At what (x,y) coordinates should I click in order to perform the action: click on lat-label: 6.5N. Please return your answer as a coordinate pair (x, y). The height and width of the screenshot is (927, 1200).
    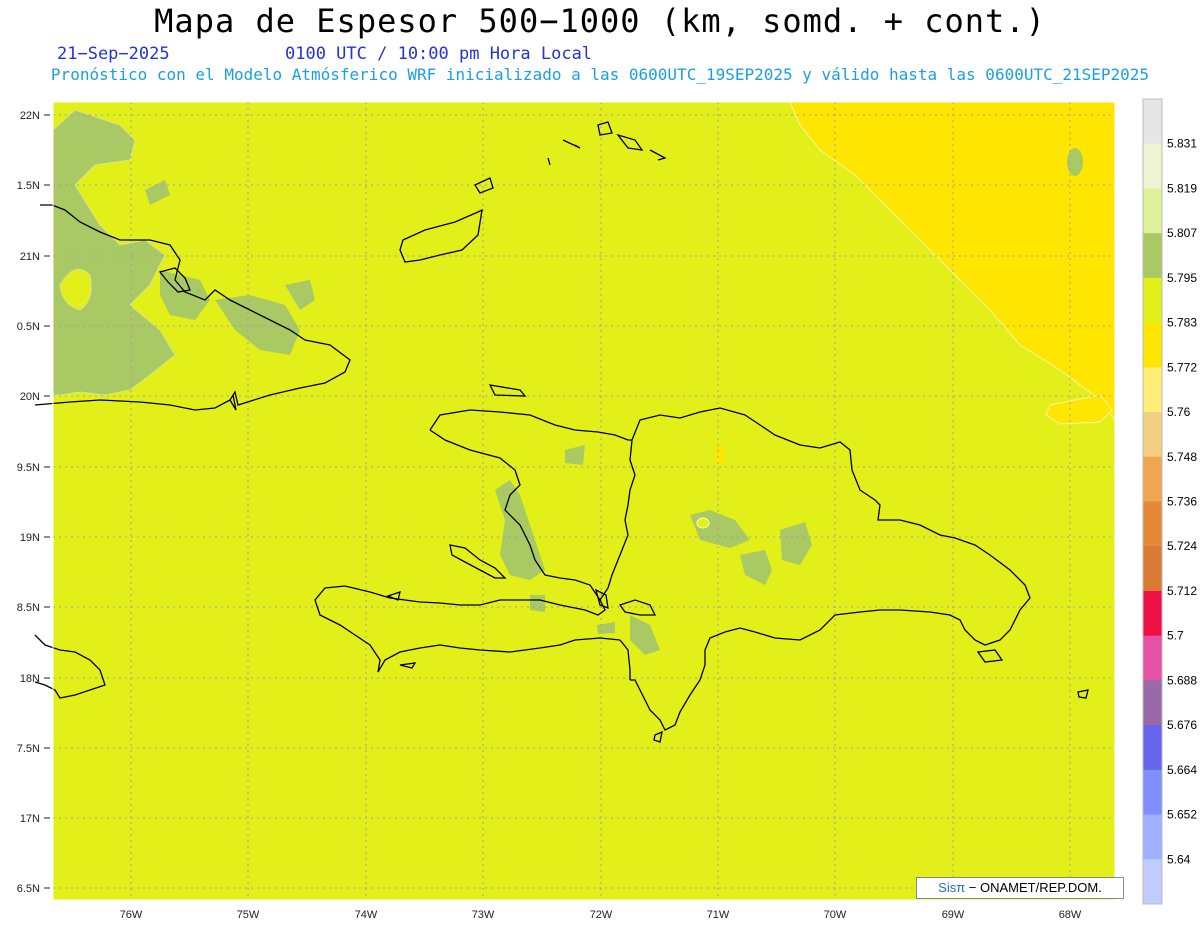
    Looking at the image, I should click on (28, 889).